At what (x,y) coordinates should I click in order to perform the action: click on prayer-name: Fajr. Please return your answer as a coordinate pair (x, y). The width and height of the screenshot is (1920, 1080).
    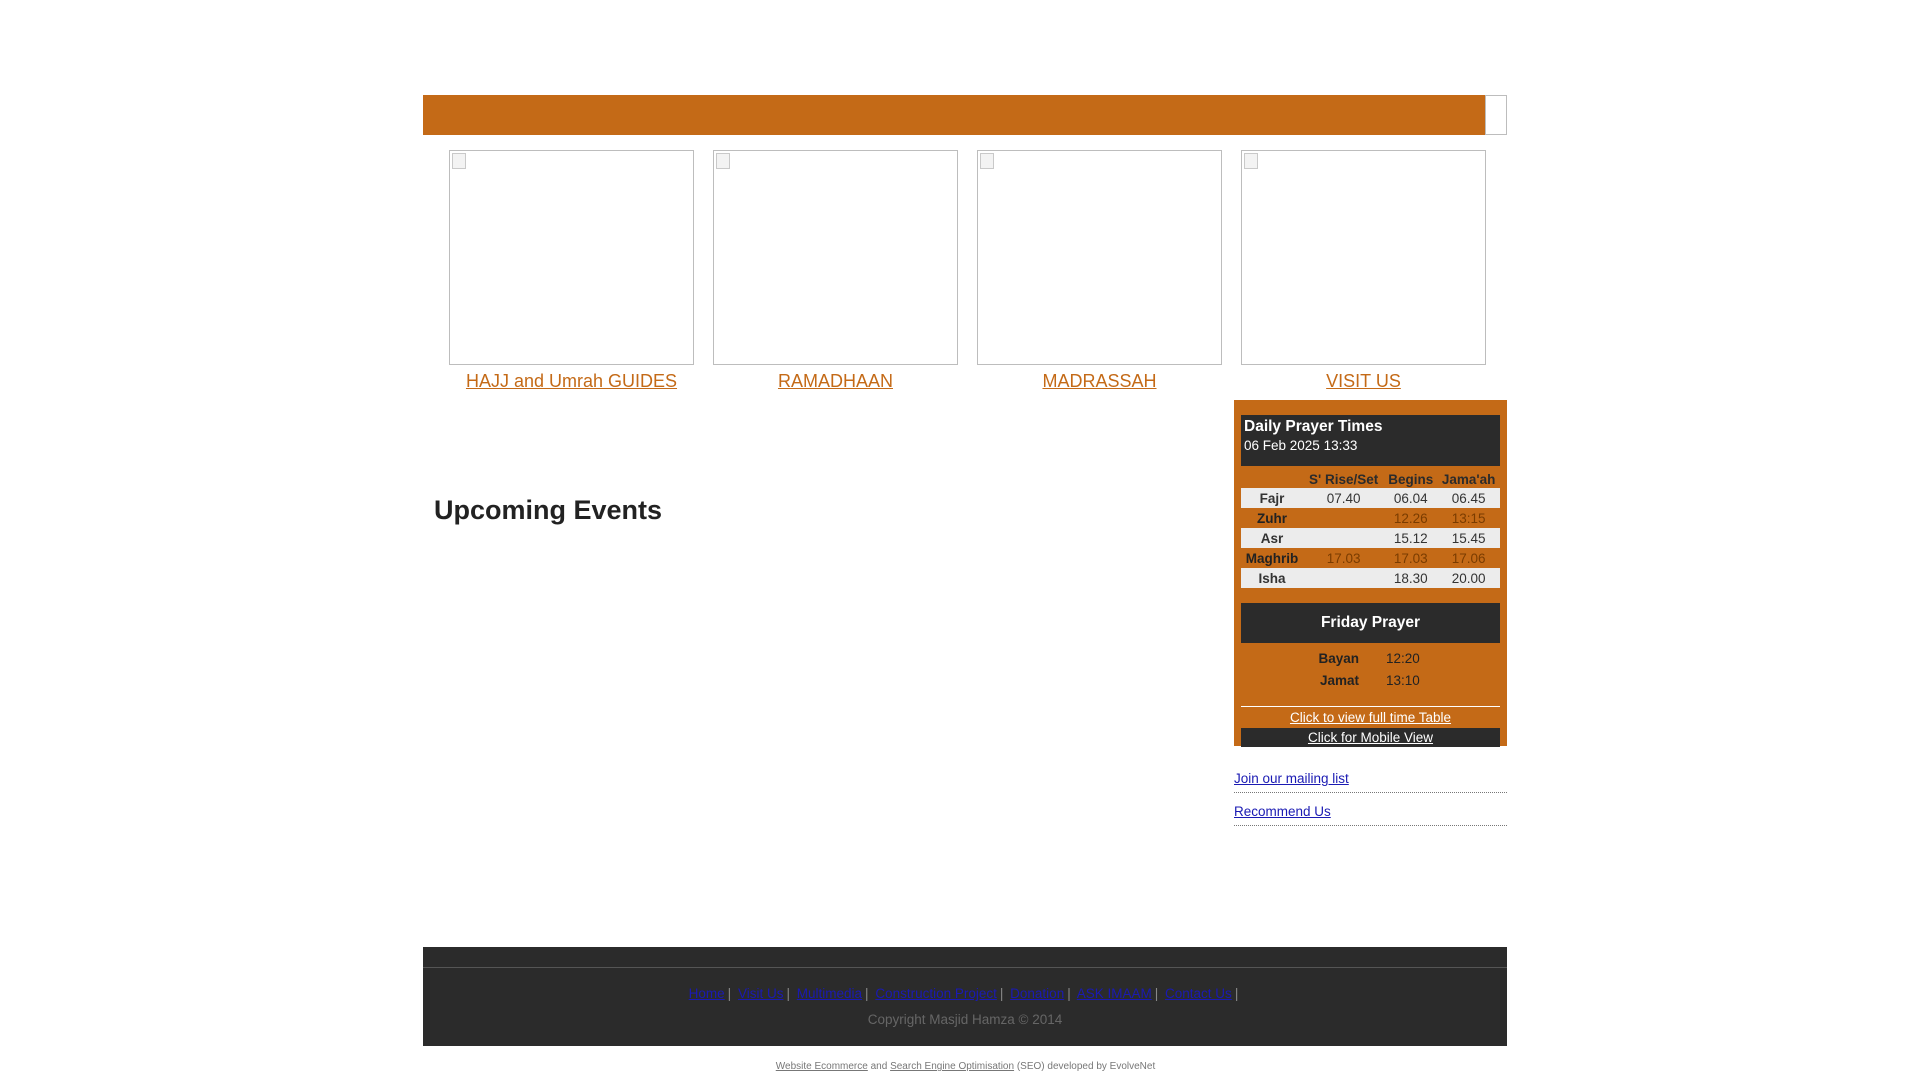
    Looking at the image, I should click on (1272, 498).